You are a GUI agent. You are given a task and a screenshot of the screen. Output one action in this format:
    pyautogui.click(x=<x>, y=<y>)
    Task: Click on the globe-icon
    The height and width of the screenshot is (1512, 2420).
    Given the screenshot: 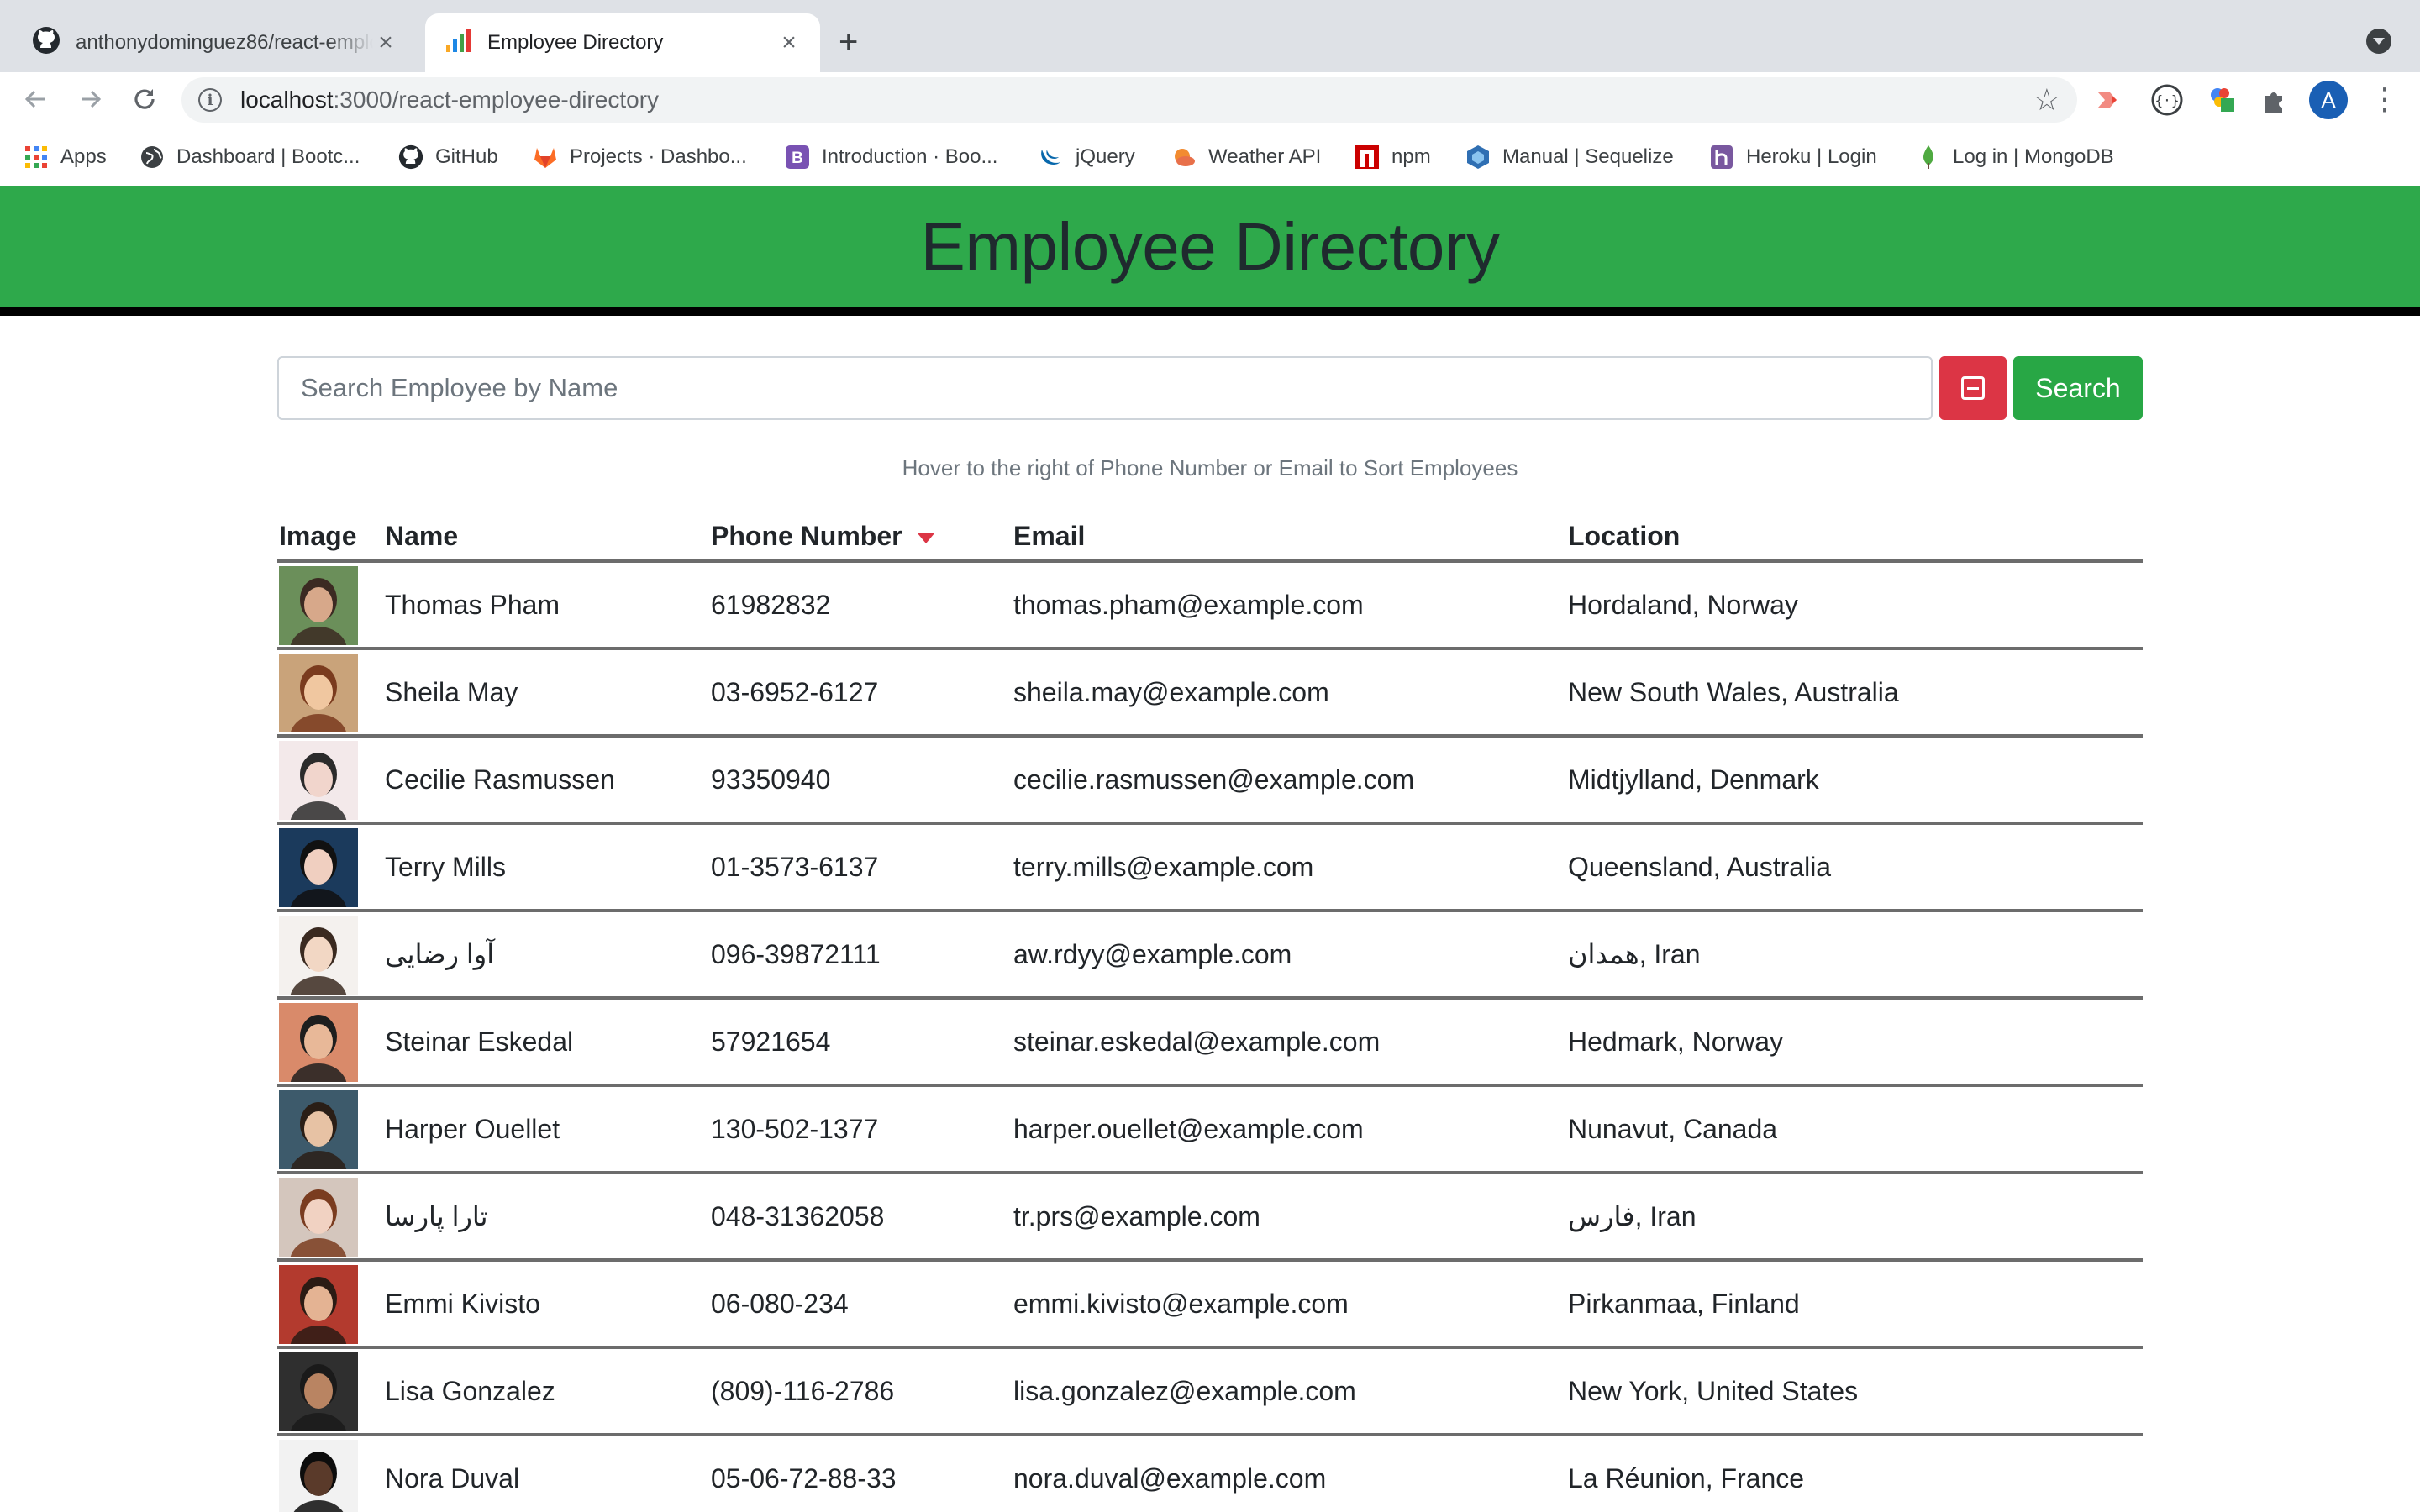 What is the action you would take?
    pyautogui.click(x=152, y=157)
    